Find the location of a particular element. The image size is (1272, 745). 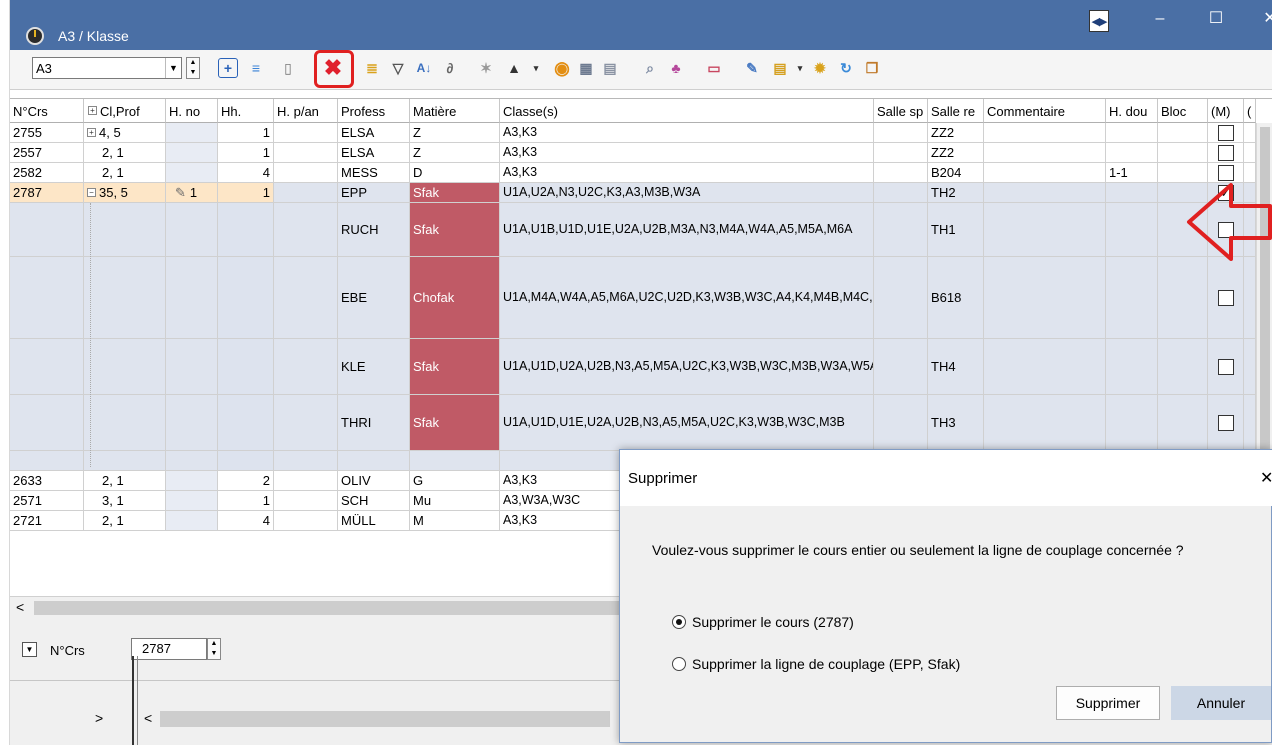

grid-cell-crs: 2721 is located at coordinates (47, 521).